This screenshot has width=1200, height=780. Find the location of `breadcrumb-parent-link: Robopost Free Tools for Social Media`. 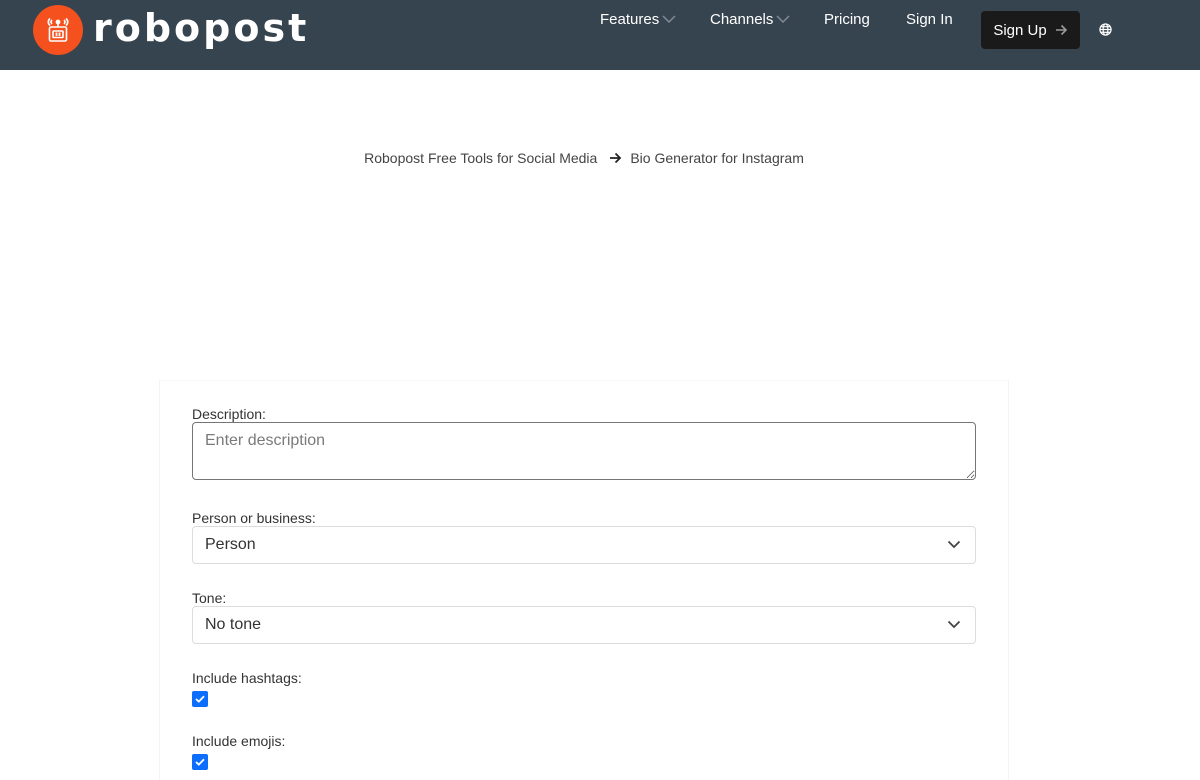

breadcrumb-parent-link: Robopost Free Tools for Social Media is located at coordinates (480, 158).